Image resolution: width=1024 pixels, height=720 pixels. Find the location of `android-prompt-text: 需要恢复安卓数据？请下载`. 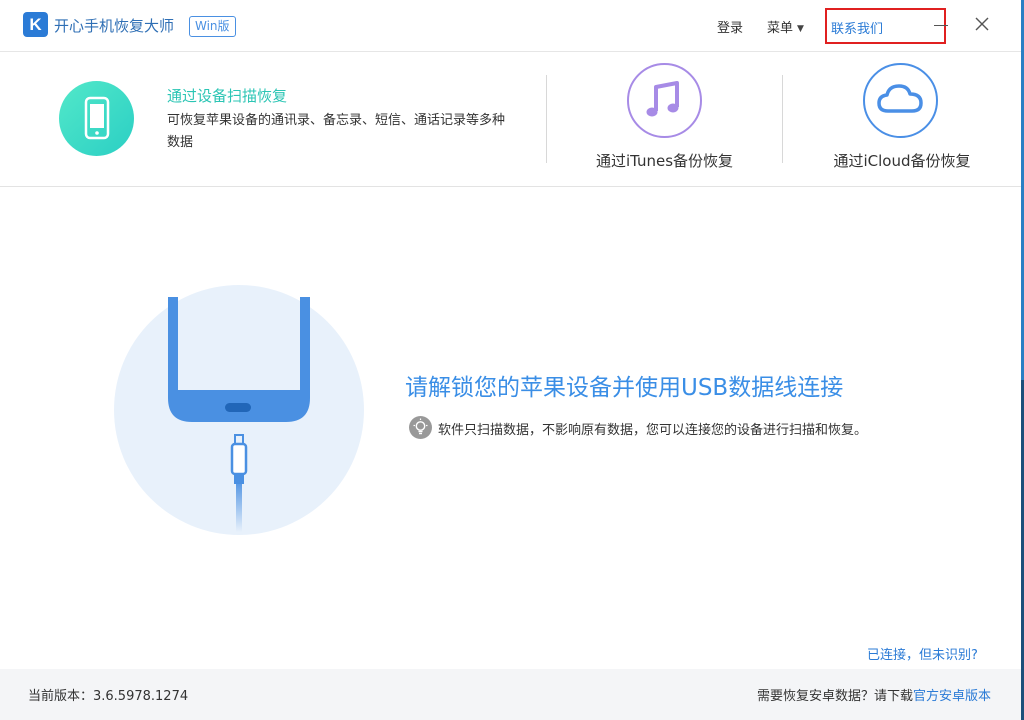

android-prompt-text: 需要恢复安卓数据？请下载 is located at coordinates (834, 696).